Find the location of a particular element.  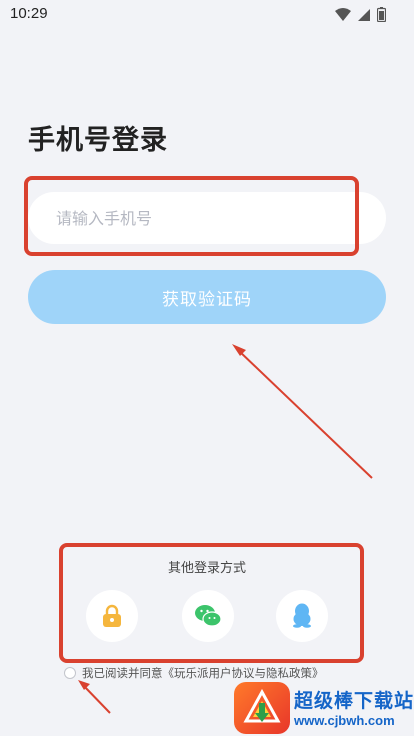

signal-icon is located at coordinates (364, 14).